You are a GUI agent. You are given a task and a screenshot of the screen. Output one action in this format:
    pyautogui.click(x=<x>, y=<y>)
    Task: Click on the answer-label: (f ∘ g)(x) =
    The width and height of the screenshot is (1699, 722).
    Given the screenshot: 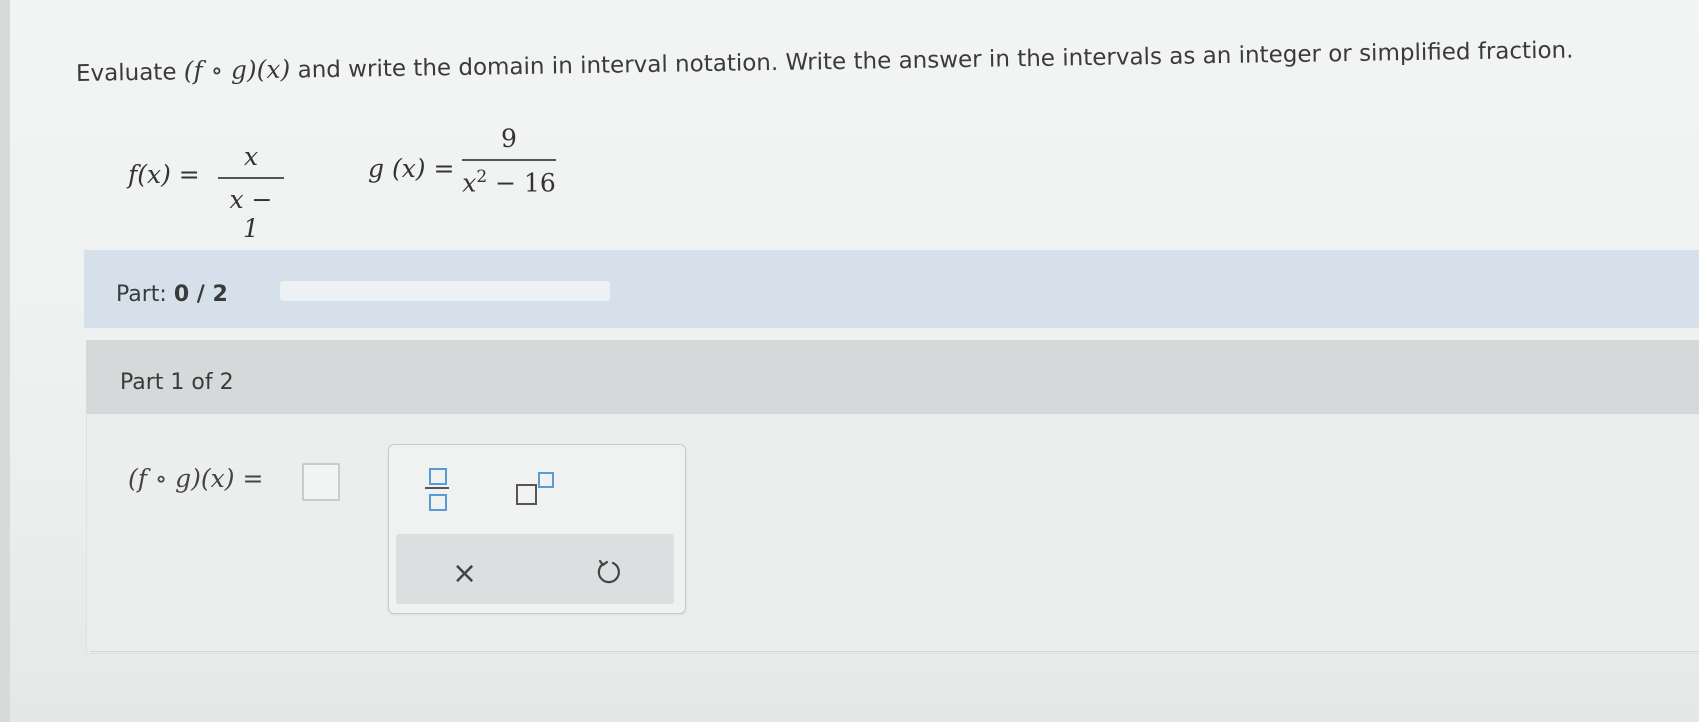 What is the action you would take?
    pyautogui.click(x=196, y=478)
    